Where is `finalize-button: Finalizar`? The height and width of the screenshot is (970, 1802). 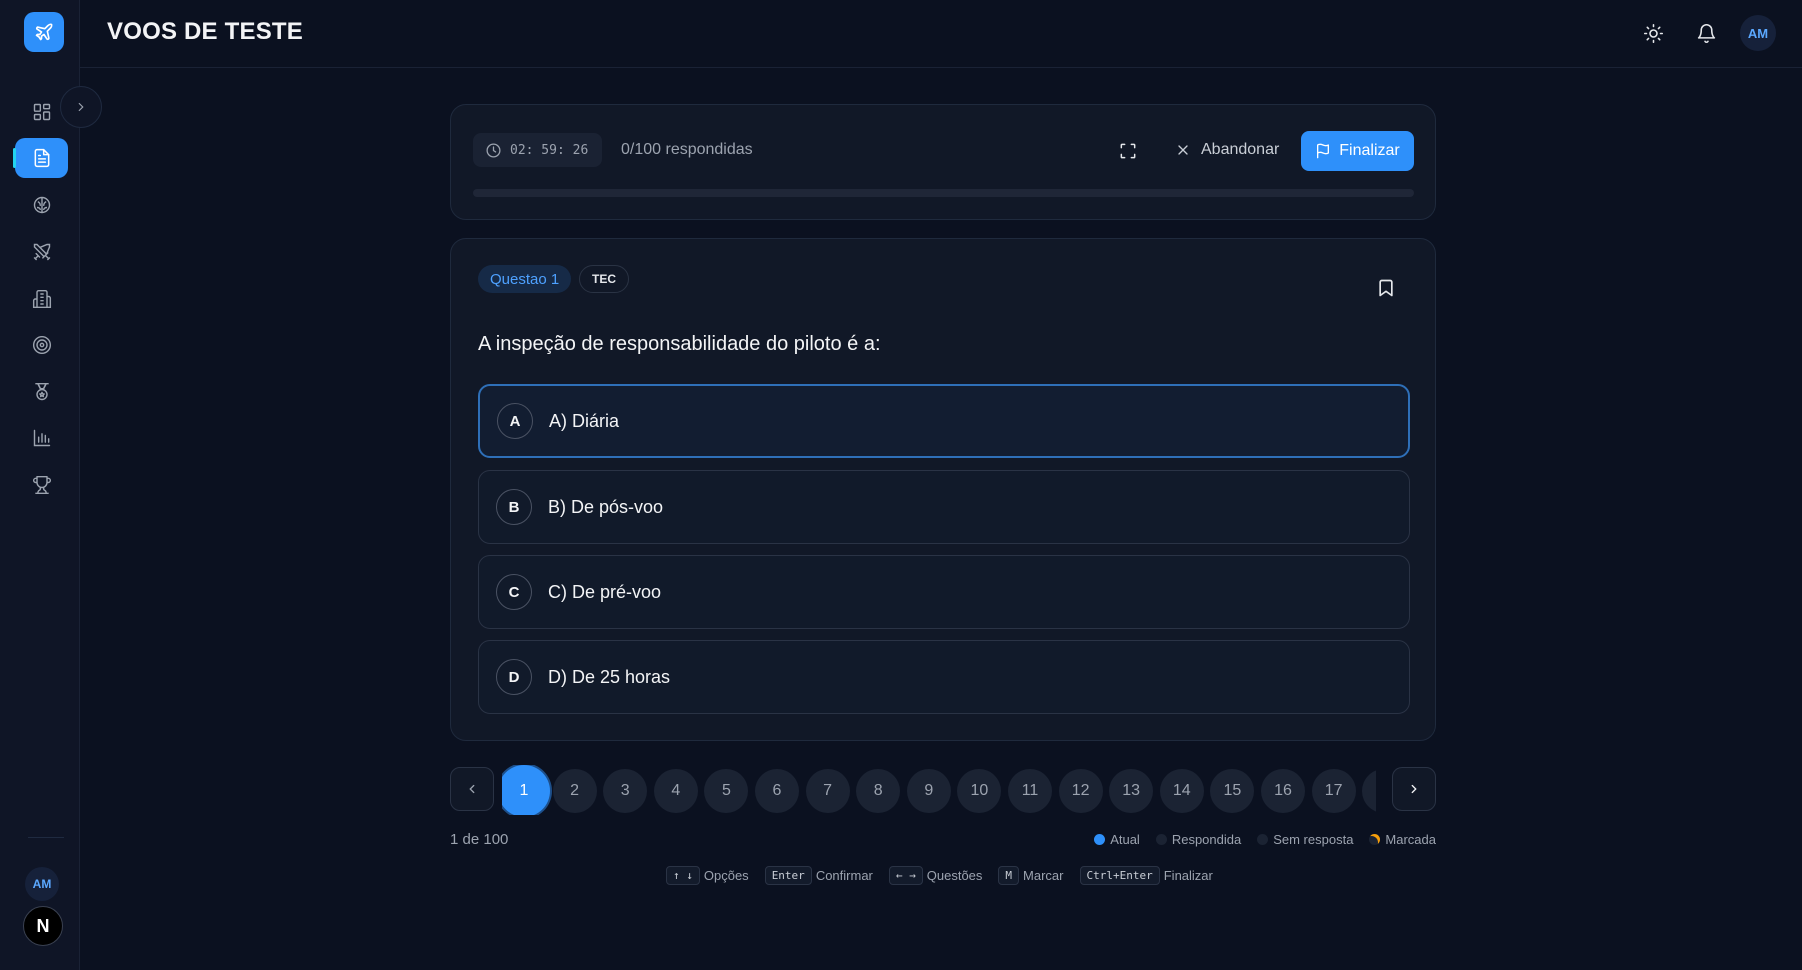 finalize-button: Finalizar is located at coordinates (1357, 151).